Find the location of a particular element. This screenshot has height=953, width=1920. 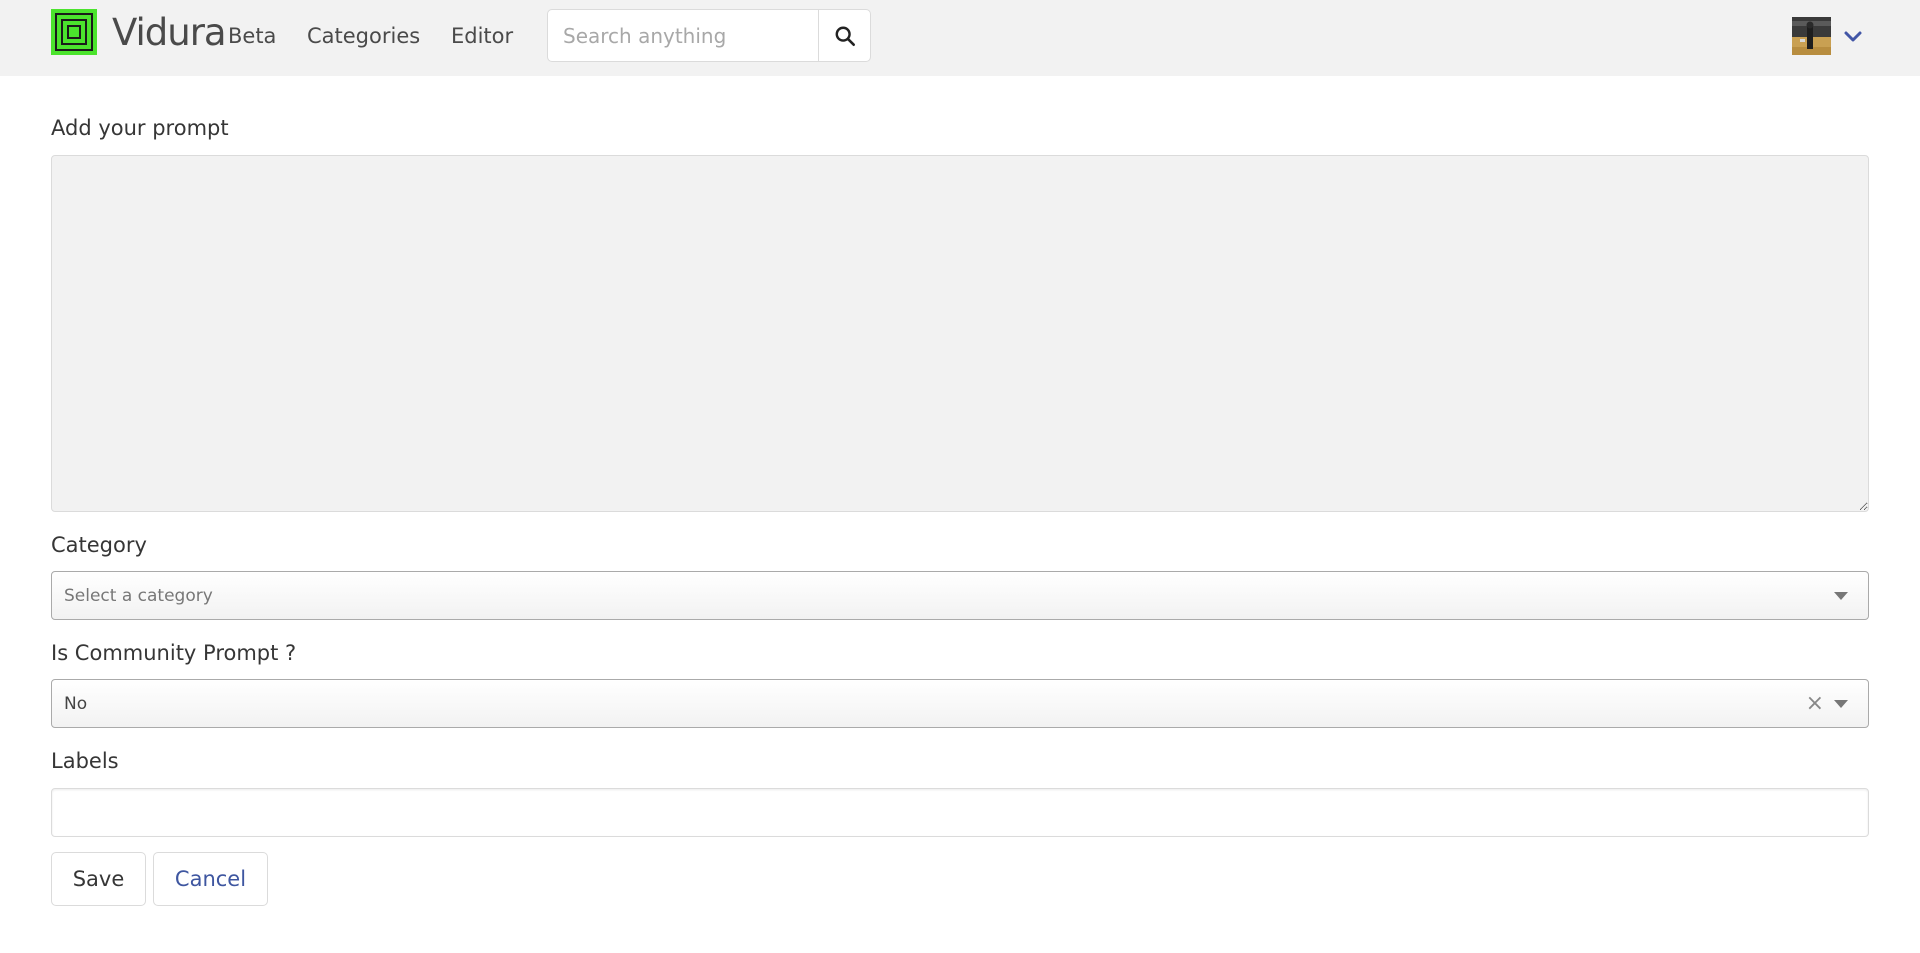

save-button: Save is located at coordinates (98, 879).